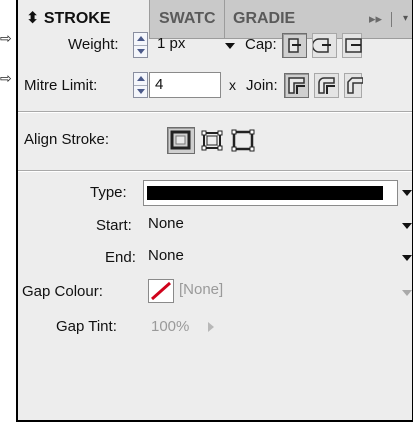 The width and height of the screenshot is (415, 424). I want to click on cap-label: Cap:, so click(261, 44).